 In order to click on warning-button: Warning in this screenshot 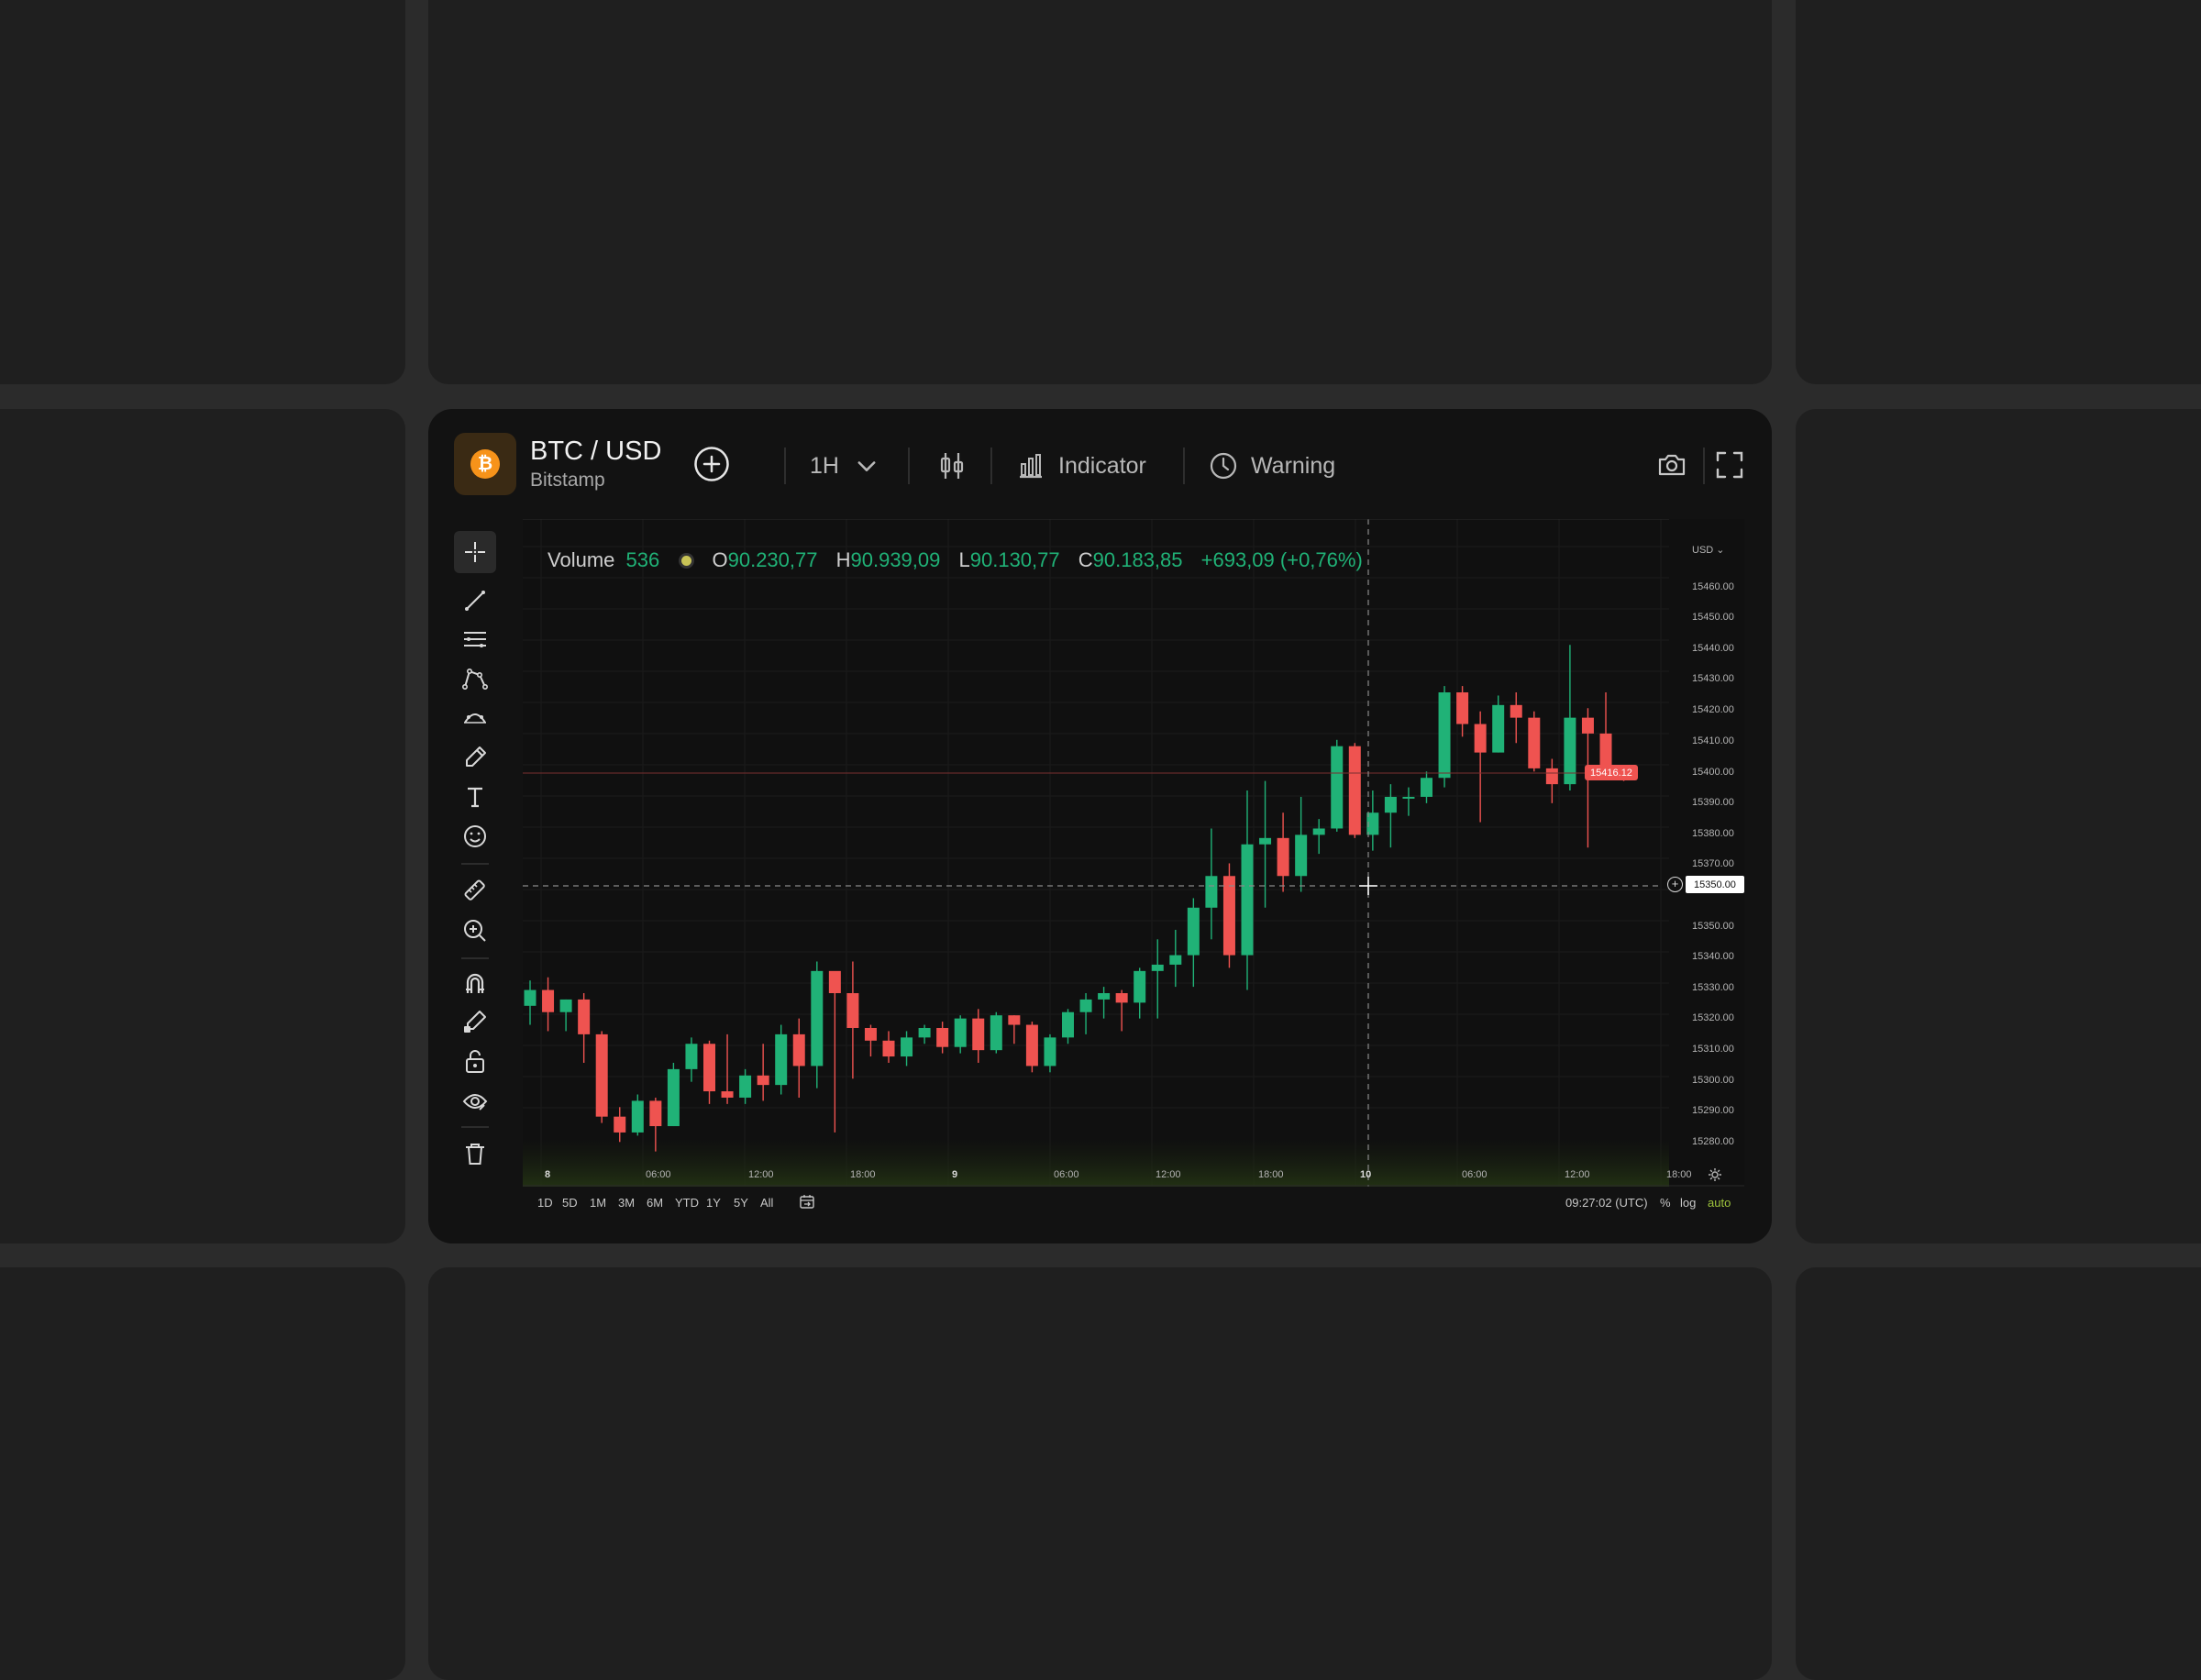, I will do `click(1272, 466)`.